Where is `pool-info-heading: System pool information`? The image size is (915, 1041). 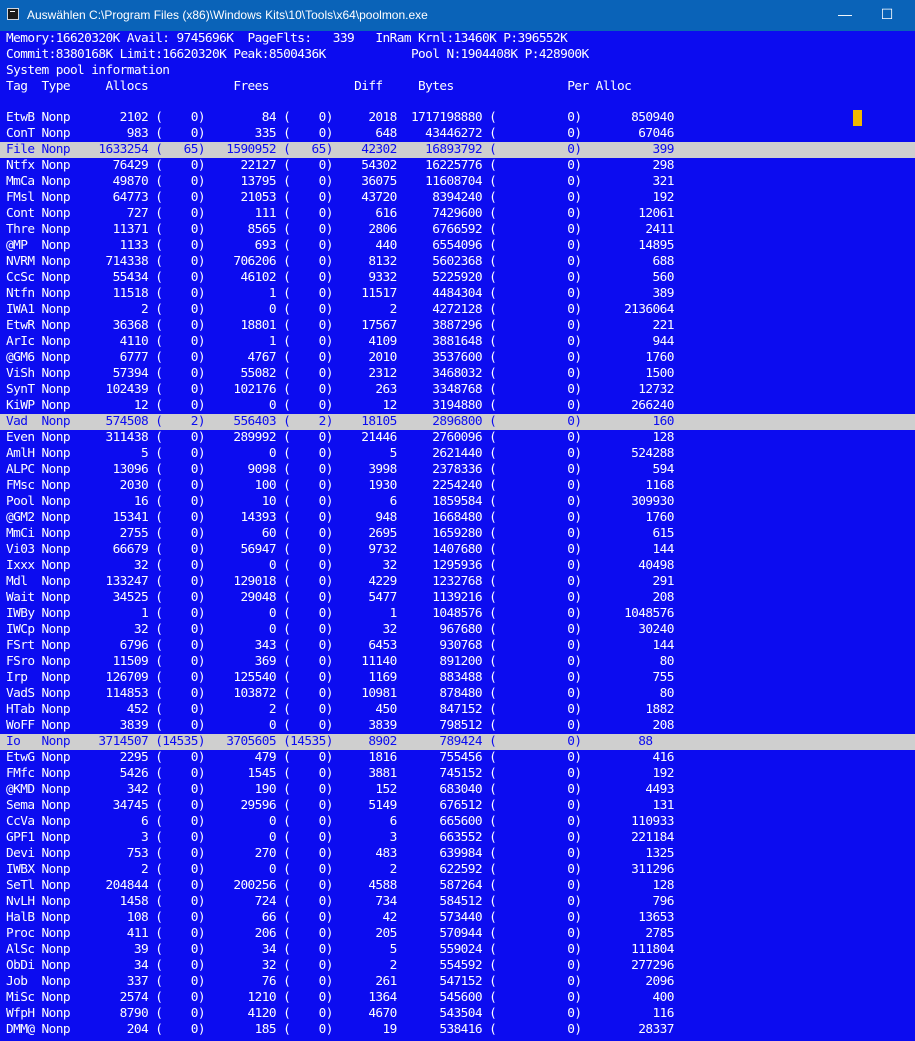 pool-info-heading: System pool information is located at coordinates (88, 70).